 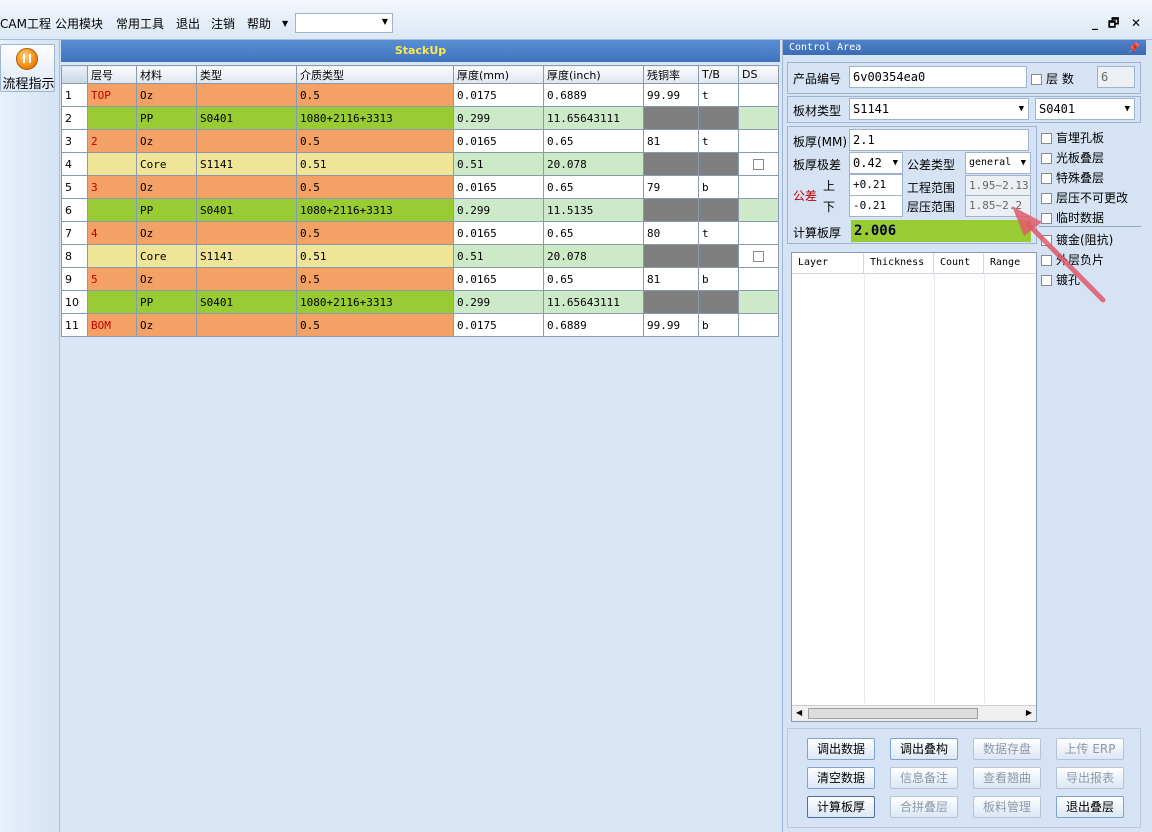 I want to click on layer-cell: 4, so click(x=112, y=233).